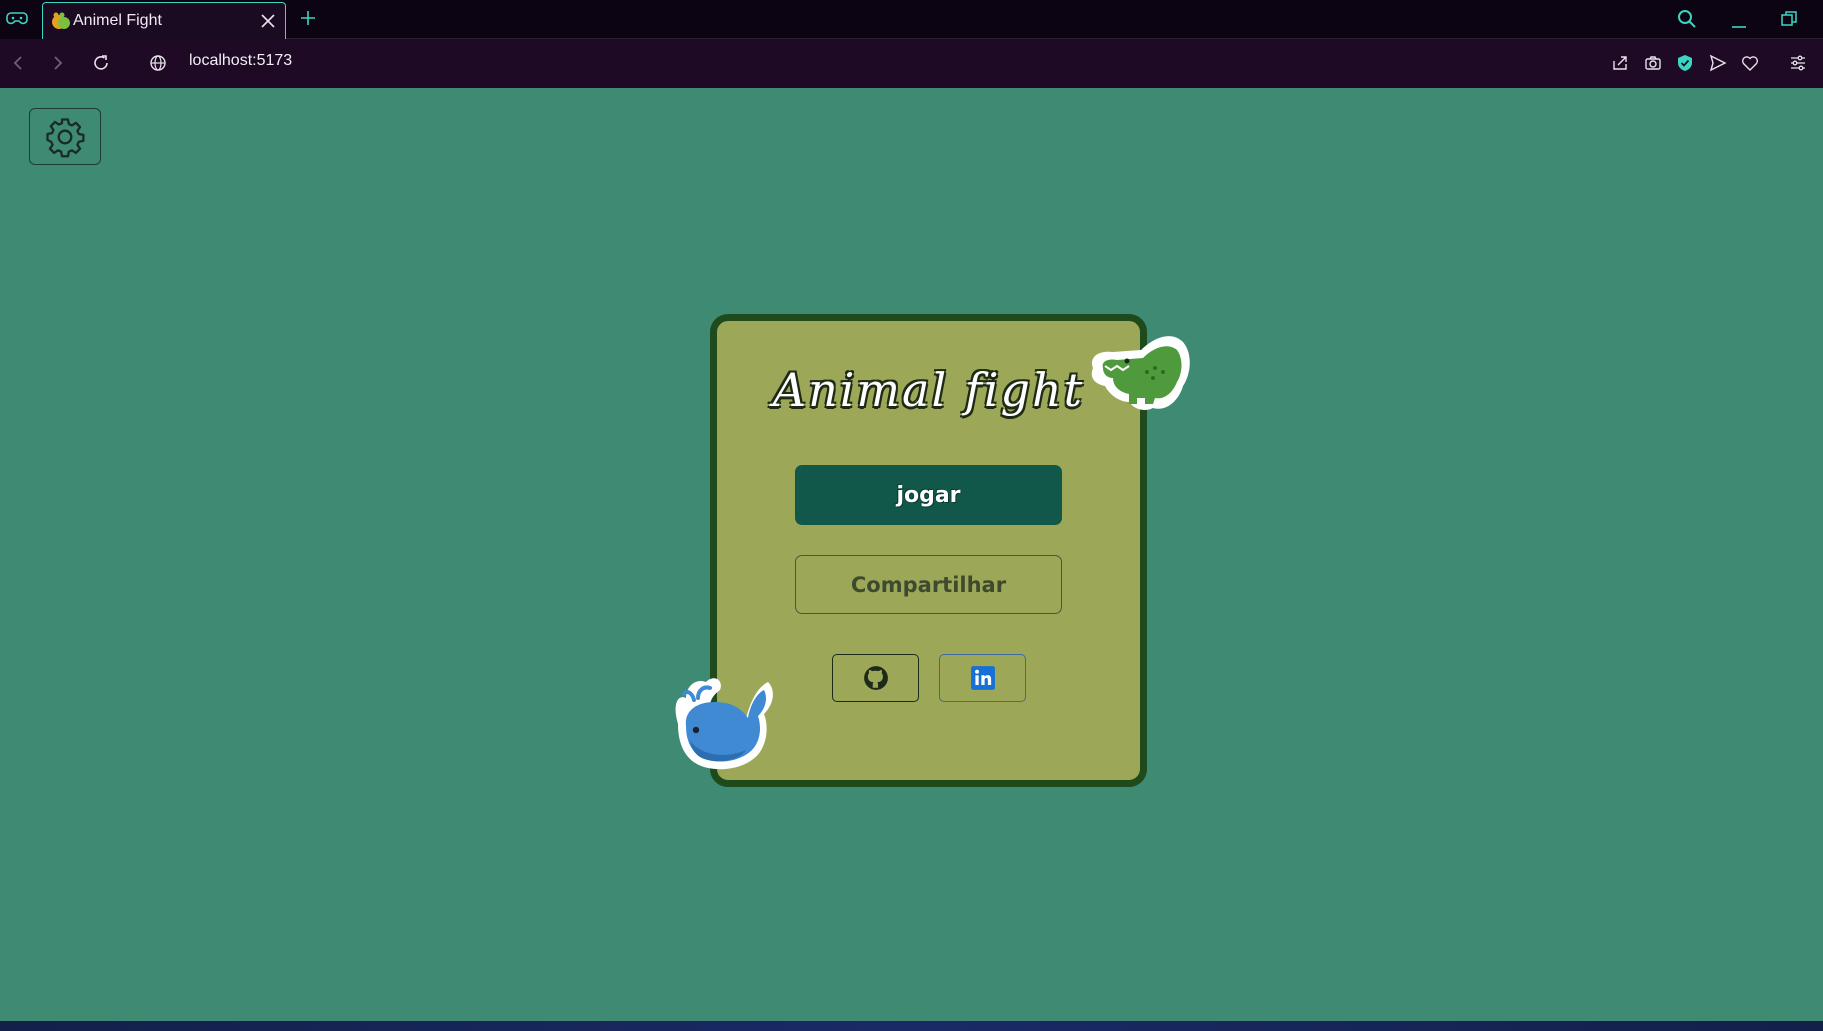 This screenshot has height=1031, width=1823. What do you see at coordinates (928, 390) in the screenshot?
I see `game-title: Animal fight` at bounding box center [928, 390].